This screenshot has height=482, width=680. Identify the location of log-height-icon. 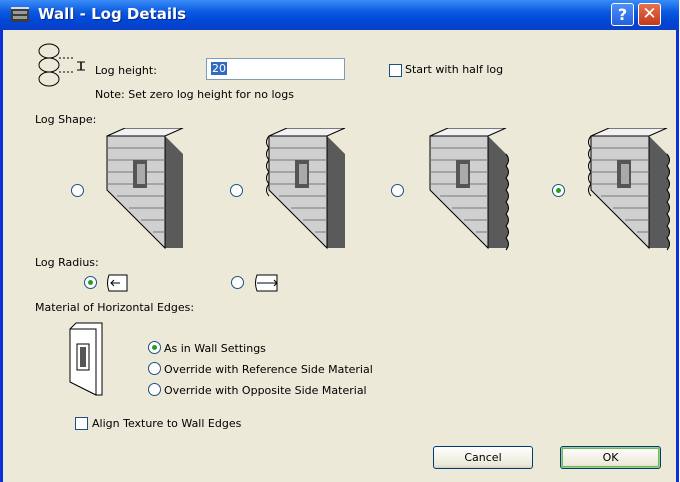
(61, 65).